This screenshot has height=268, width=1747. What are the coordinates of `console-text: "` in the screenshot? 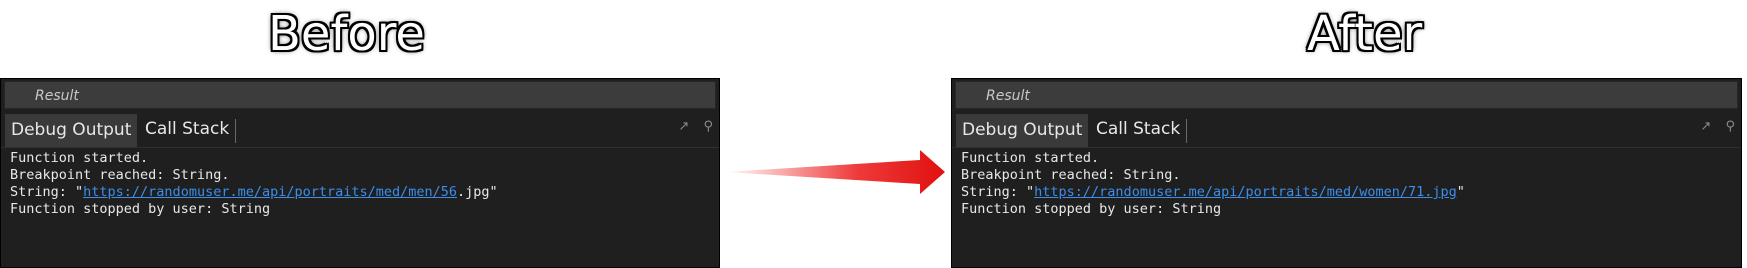 It's located at (1460, 192).